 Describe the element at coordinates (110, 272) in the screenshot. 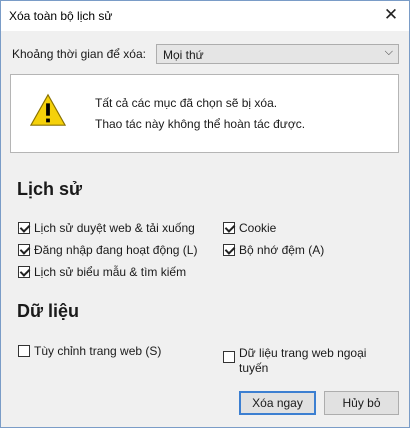

I see `checkbox-label: Lịch sử biểu mẫu & tìm kiếm` at that location.